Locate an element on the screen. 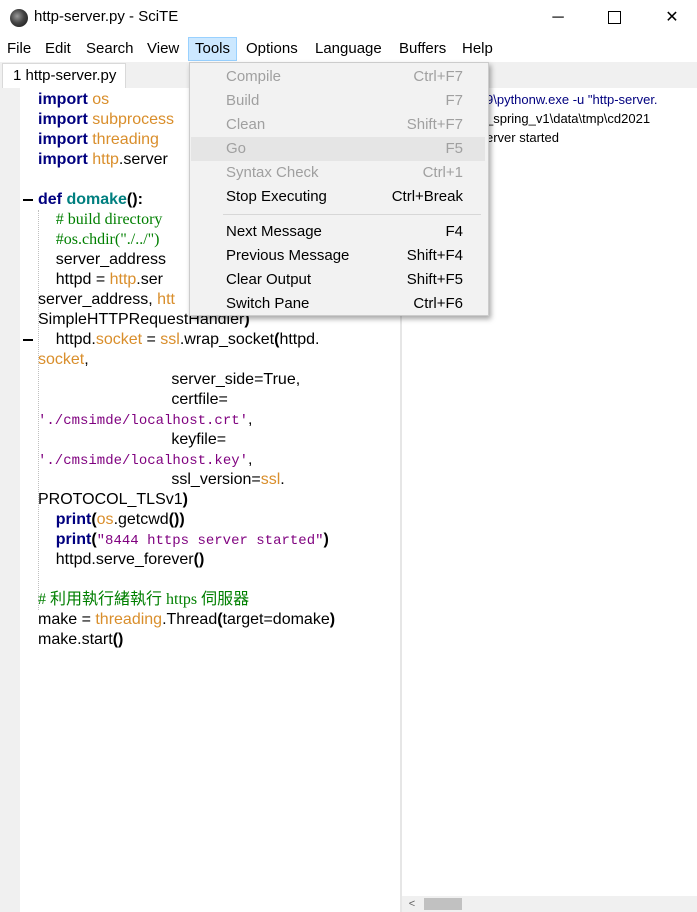 This screenshot has width=697, height=912. close-icon: ✕ is located at coordinates (672, 17).